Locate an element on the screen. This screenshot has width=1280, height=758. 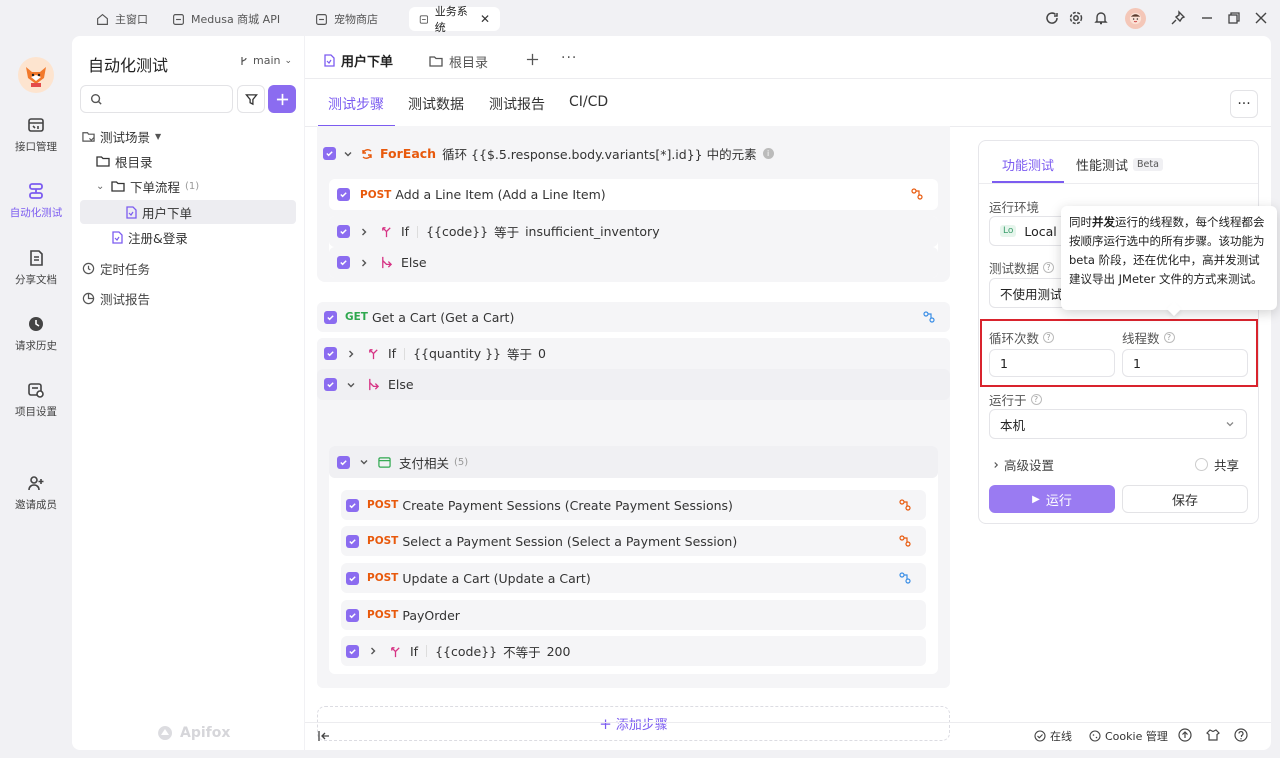
rail-item-project-settings: 项目设置 is located at coordinates (36, 400).